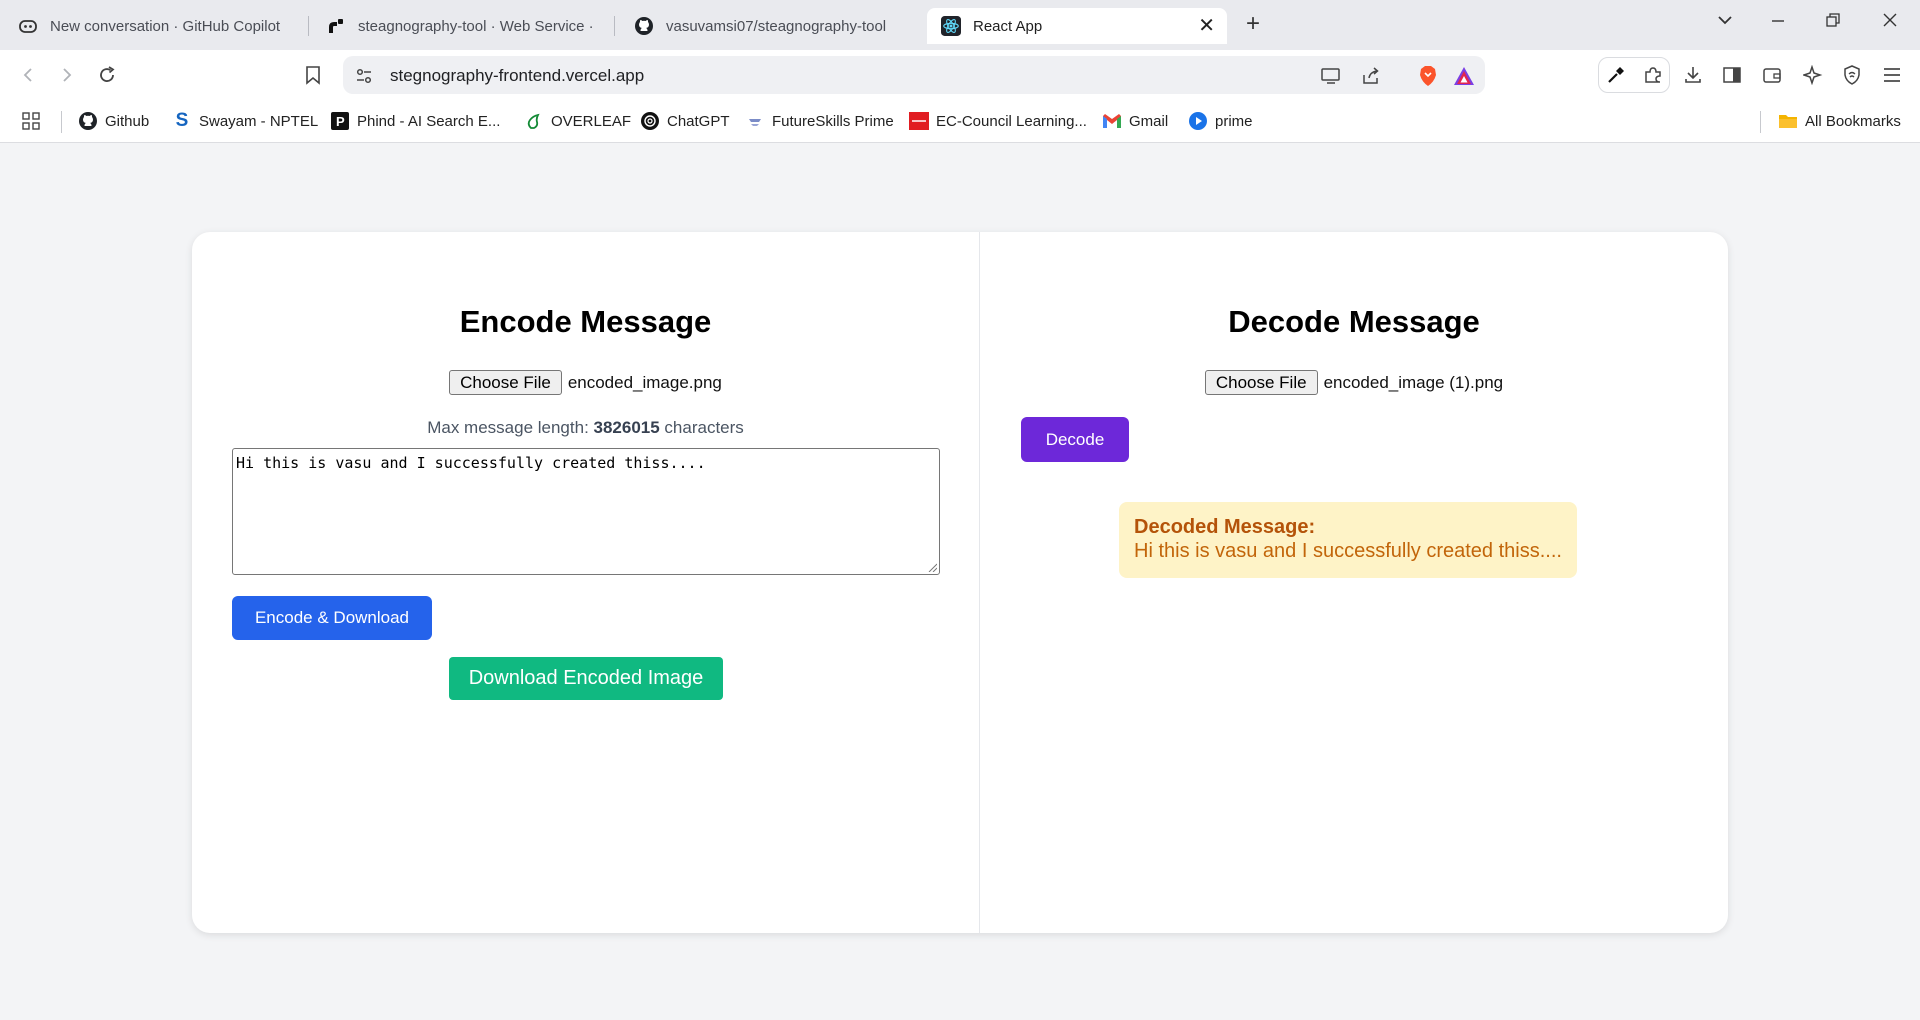  I want to click on futureskills-icon, so click(755, 121).